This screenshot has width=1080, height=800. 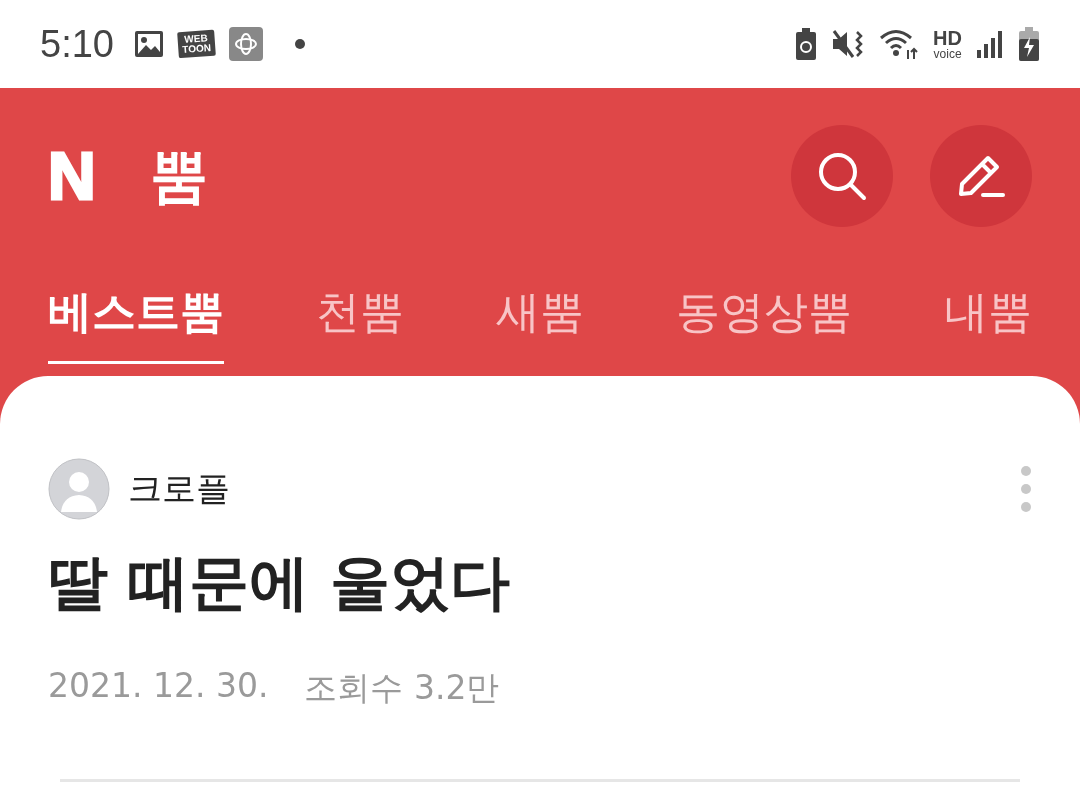 What do you see at coordinates (899, 44) in the screenshot?
I see `wifi-icon` at bounding box center [899, 44].